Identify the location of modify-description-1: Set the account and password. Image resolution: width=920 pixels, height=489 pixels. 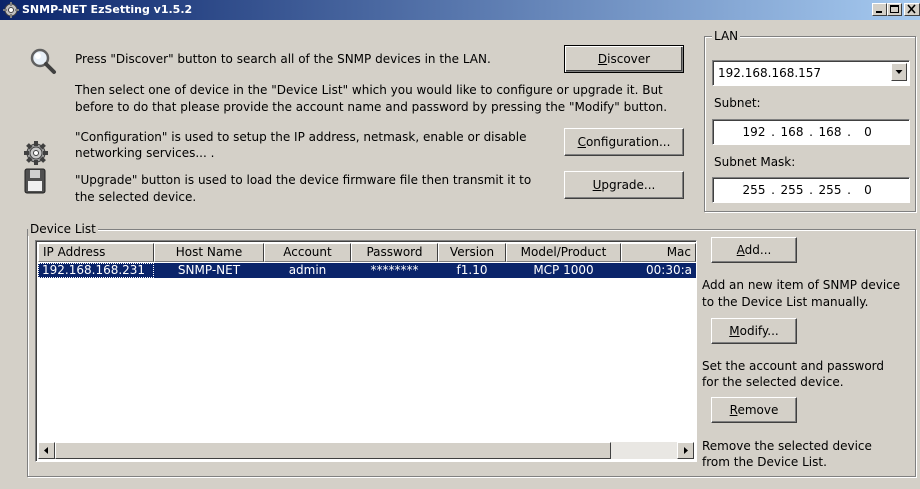
(793, 366).